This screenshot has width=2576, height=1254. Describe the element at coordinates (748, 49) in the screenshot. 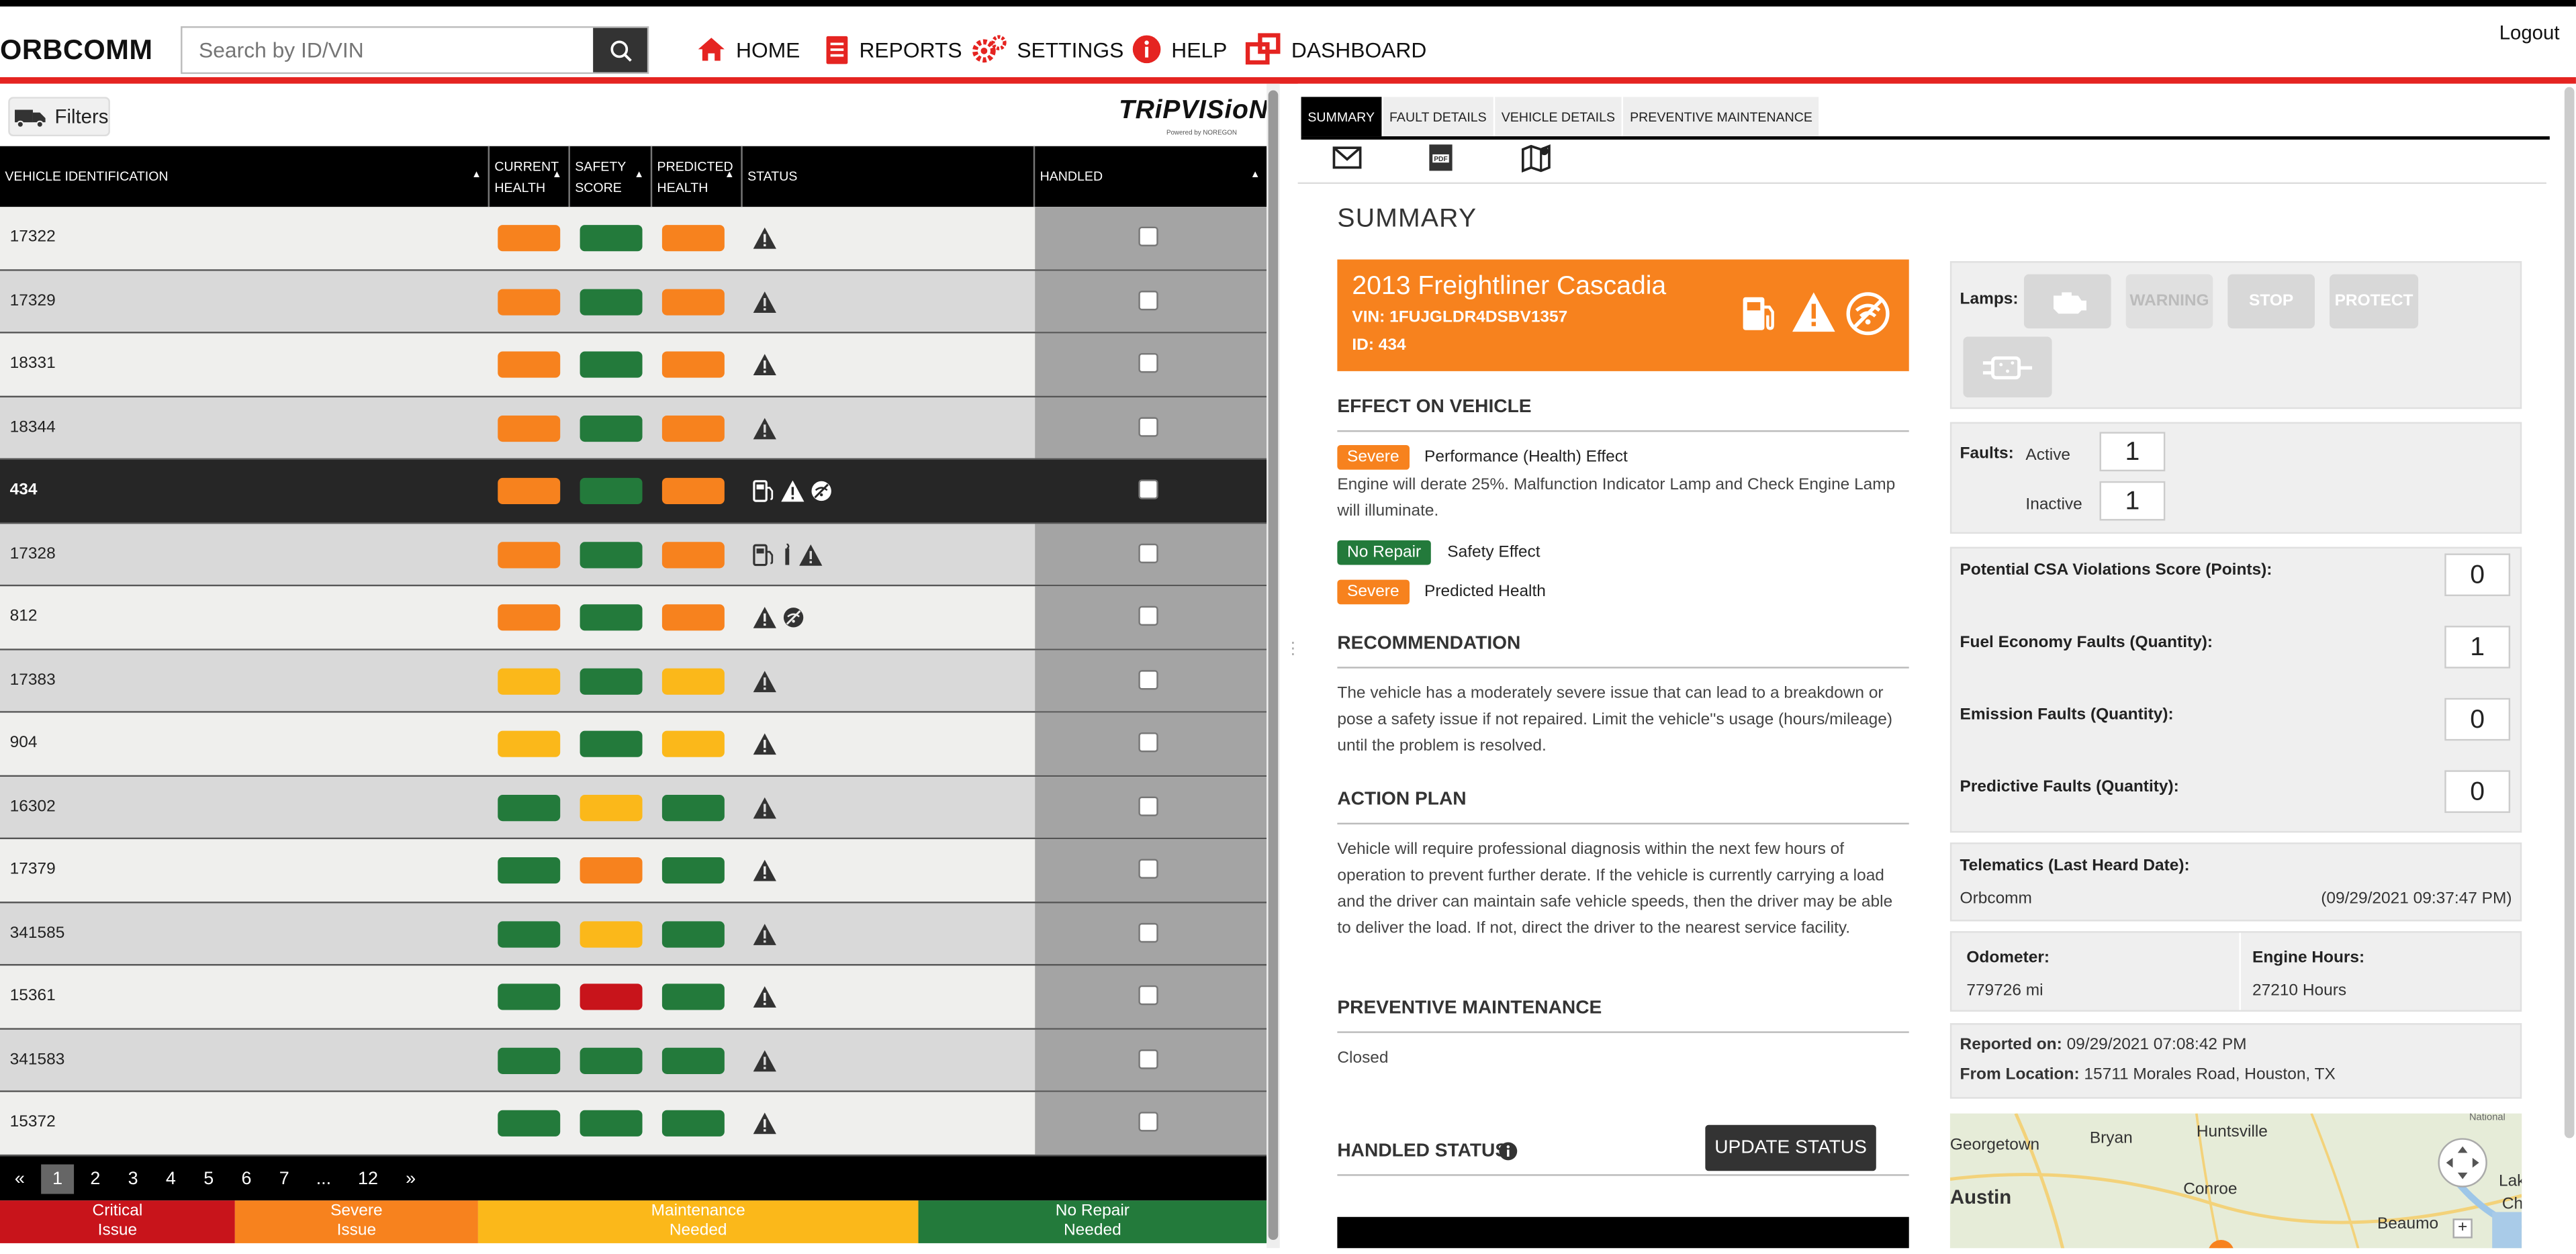

I see `nav-home: HOME` at that location.